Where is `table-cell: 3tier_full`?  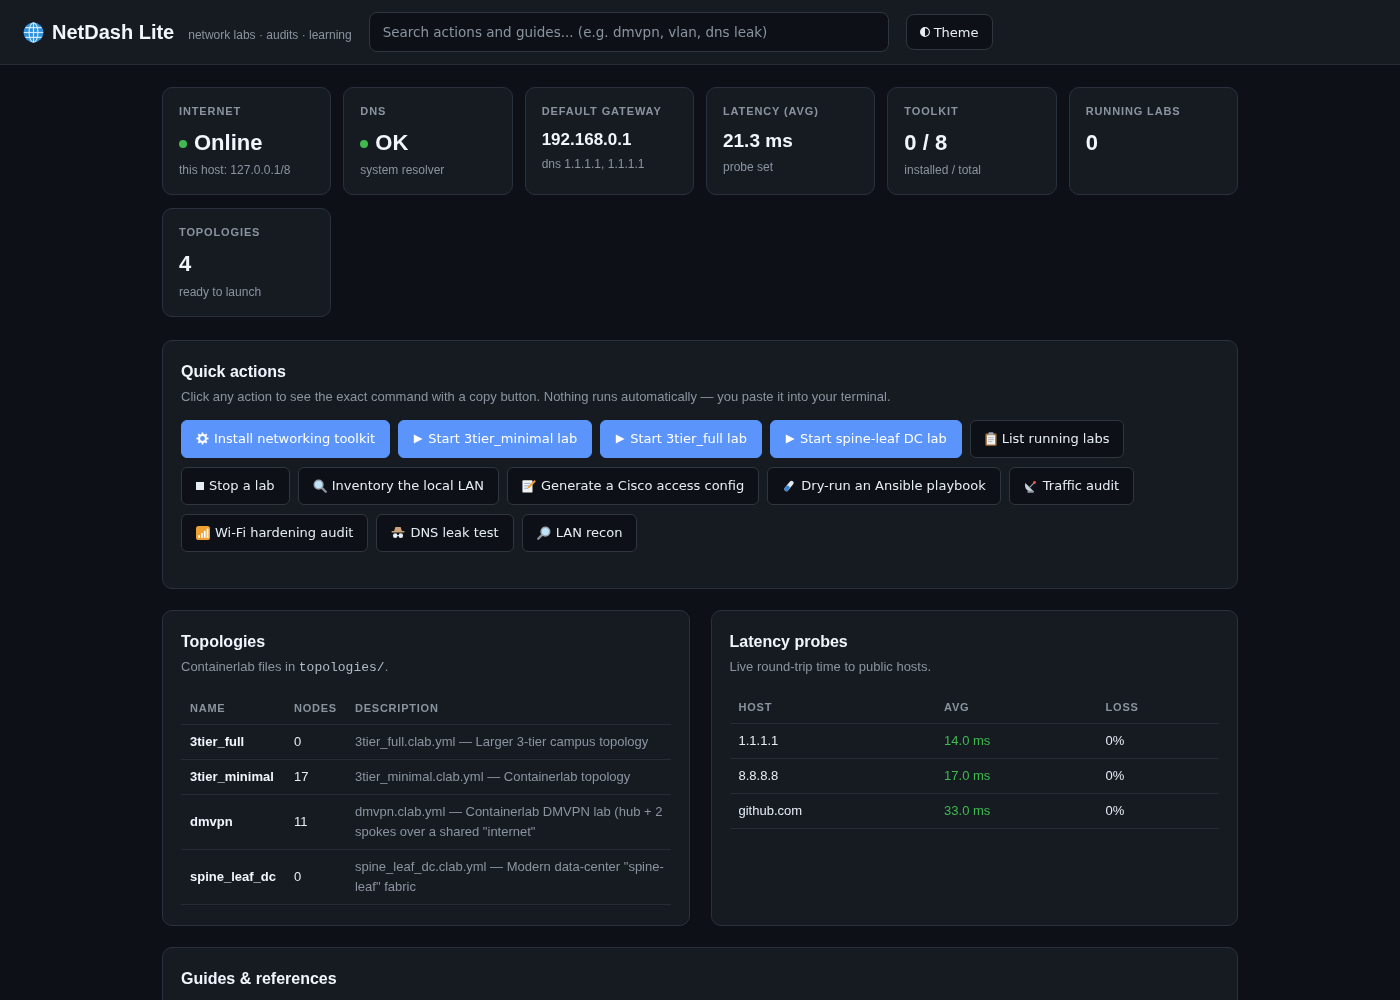
table-cell: 3tier_full is located at coordinates (233, 742).